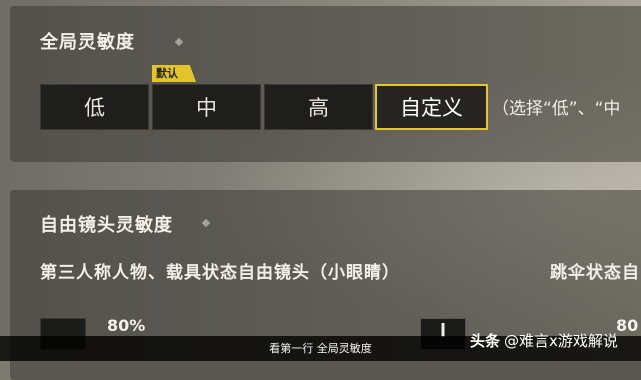 The image size is (641, 380). I want to click on parachute-sensitivity-value: 80, so click(627, 325).